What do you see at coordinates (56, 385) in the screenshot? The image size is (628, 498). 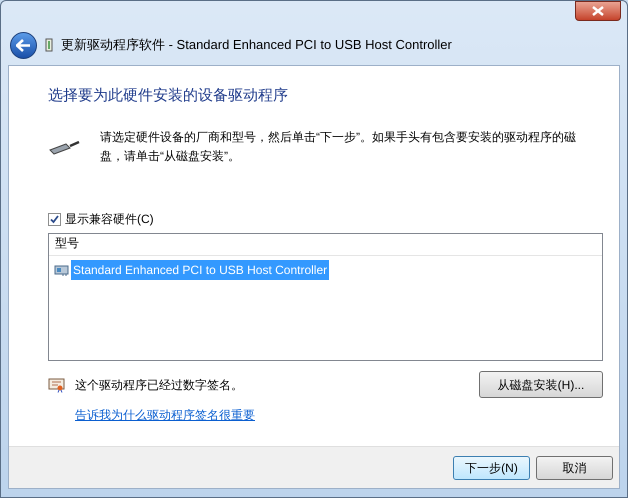 I see `certificate-icon` at bounding box center [56, 385].